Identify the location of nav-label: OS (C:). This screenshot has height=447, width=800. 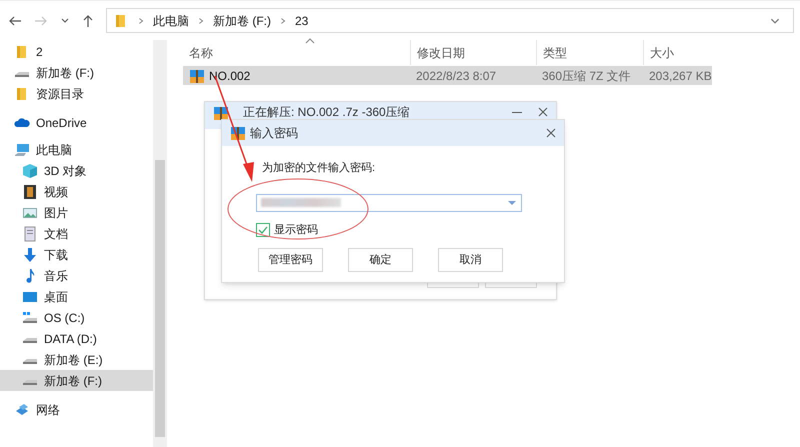
(64, 318).